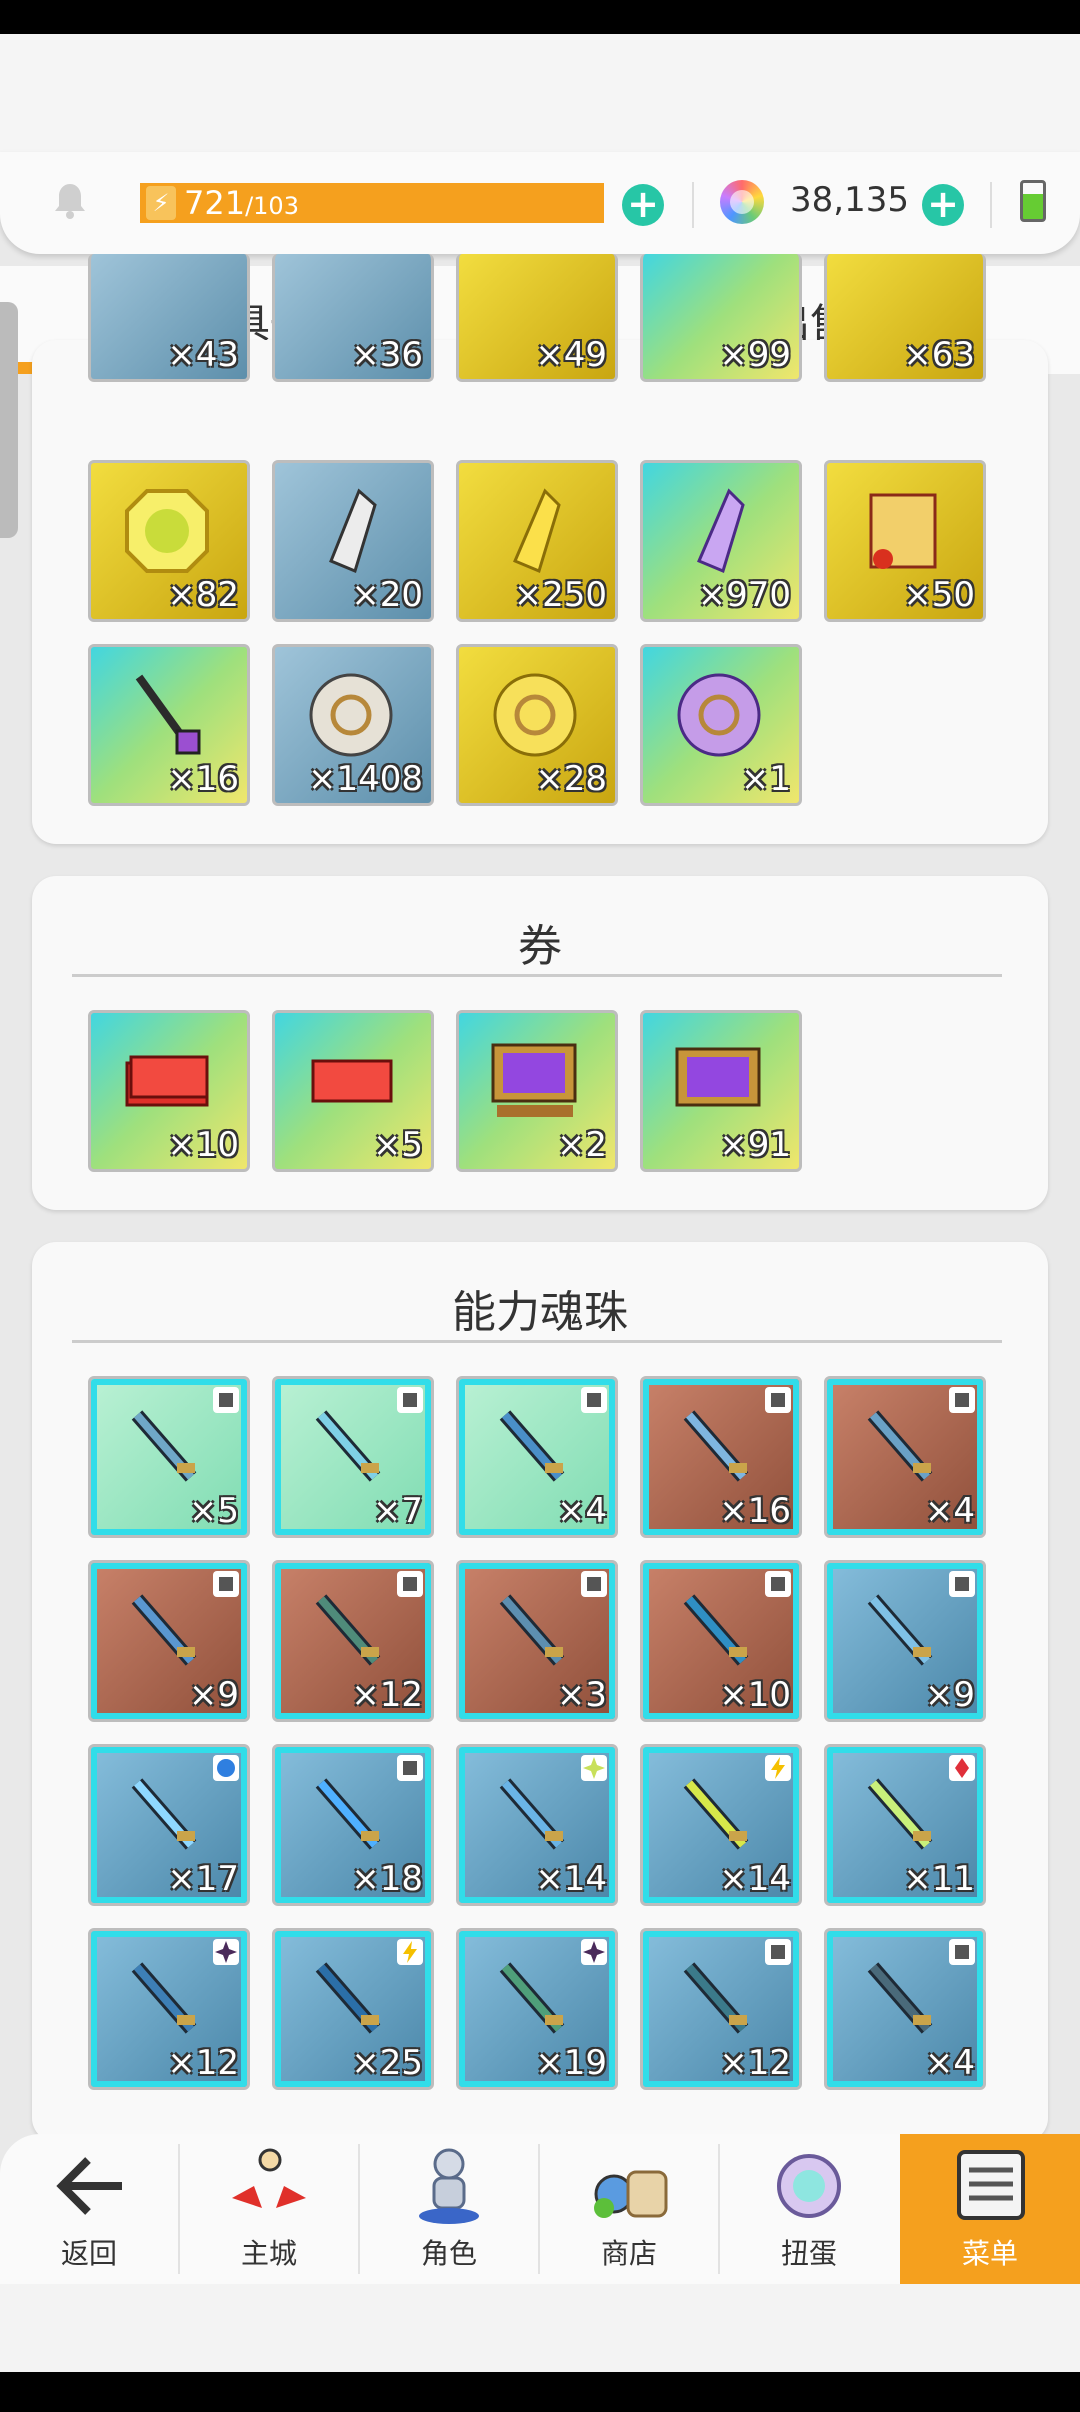  What do you see at coordinates (169, 725) in the screenshot?
I see `item-tile-staff: ×16` at bounding box center [169, 725].